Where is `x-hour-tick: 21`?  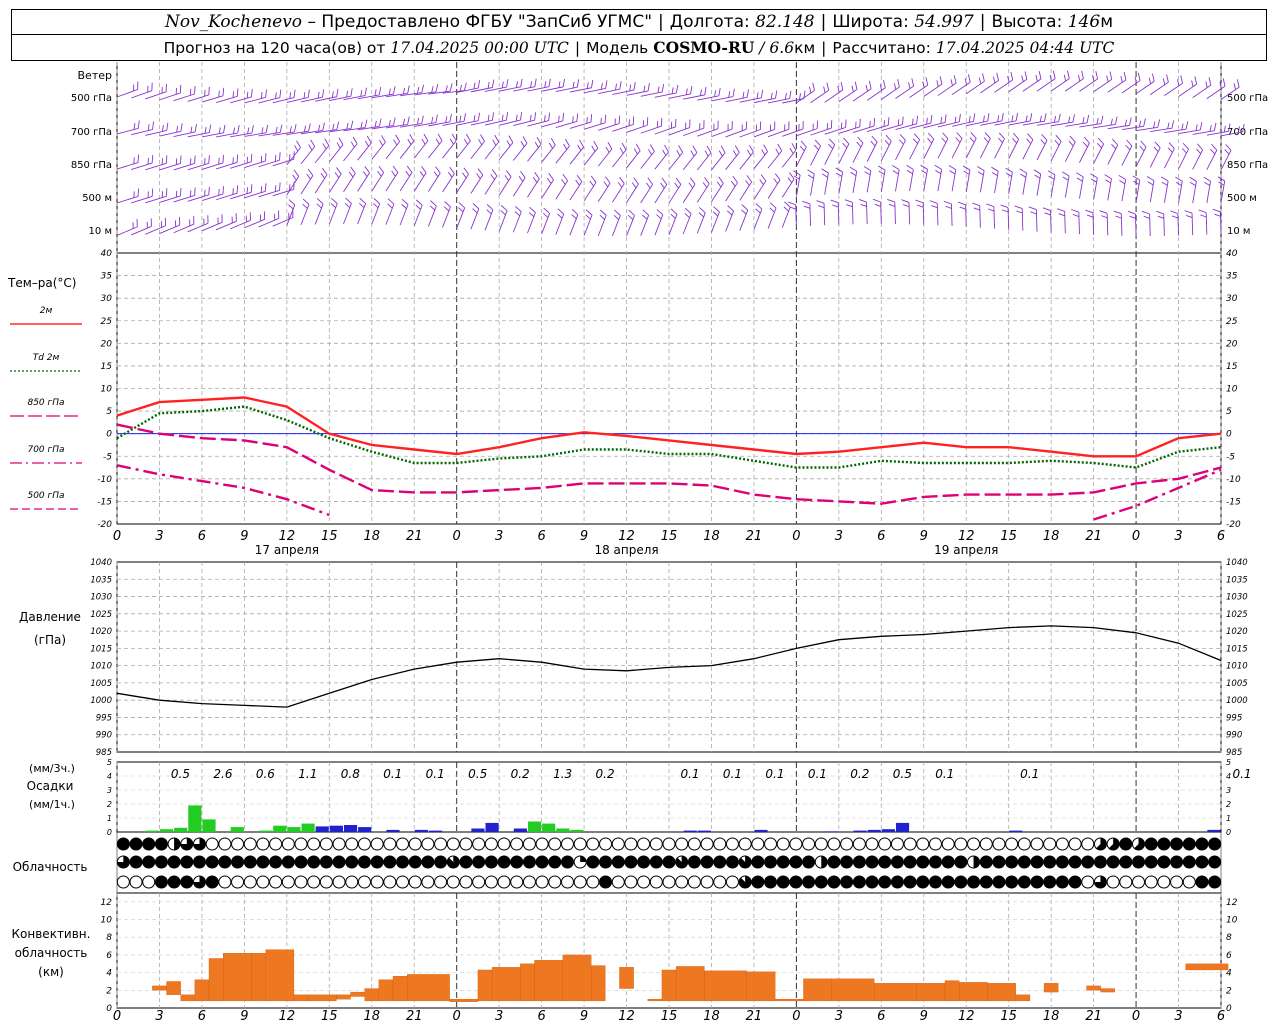 x-hour-tick: 21 is located at coordinates (1093, 1016).